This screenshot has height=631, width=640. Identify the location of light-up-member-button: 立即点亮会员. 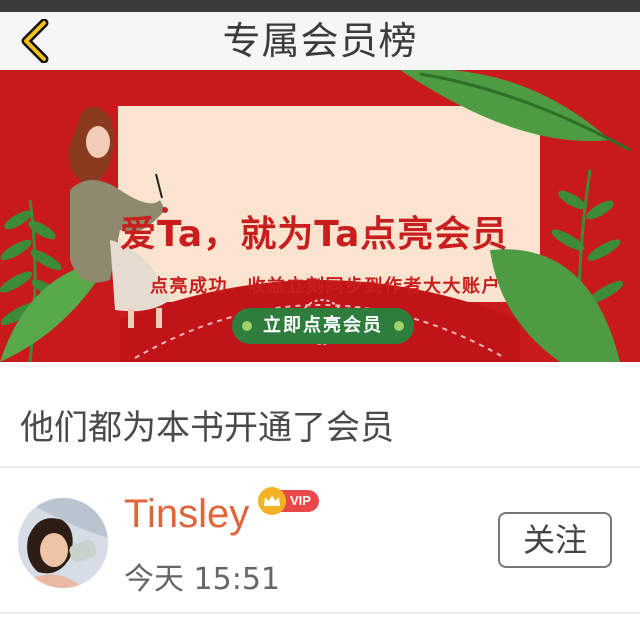
(323, 326).